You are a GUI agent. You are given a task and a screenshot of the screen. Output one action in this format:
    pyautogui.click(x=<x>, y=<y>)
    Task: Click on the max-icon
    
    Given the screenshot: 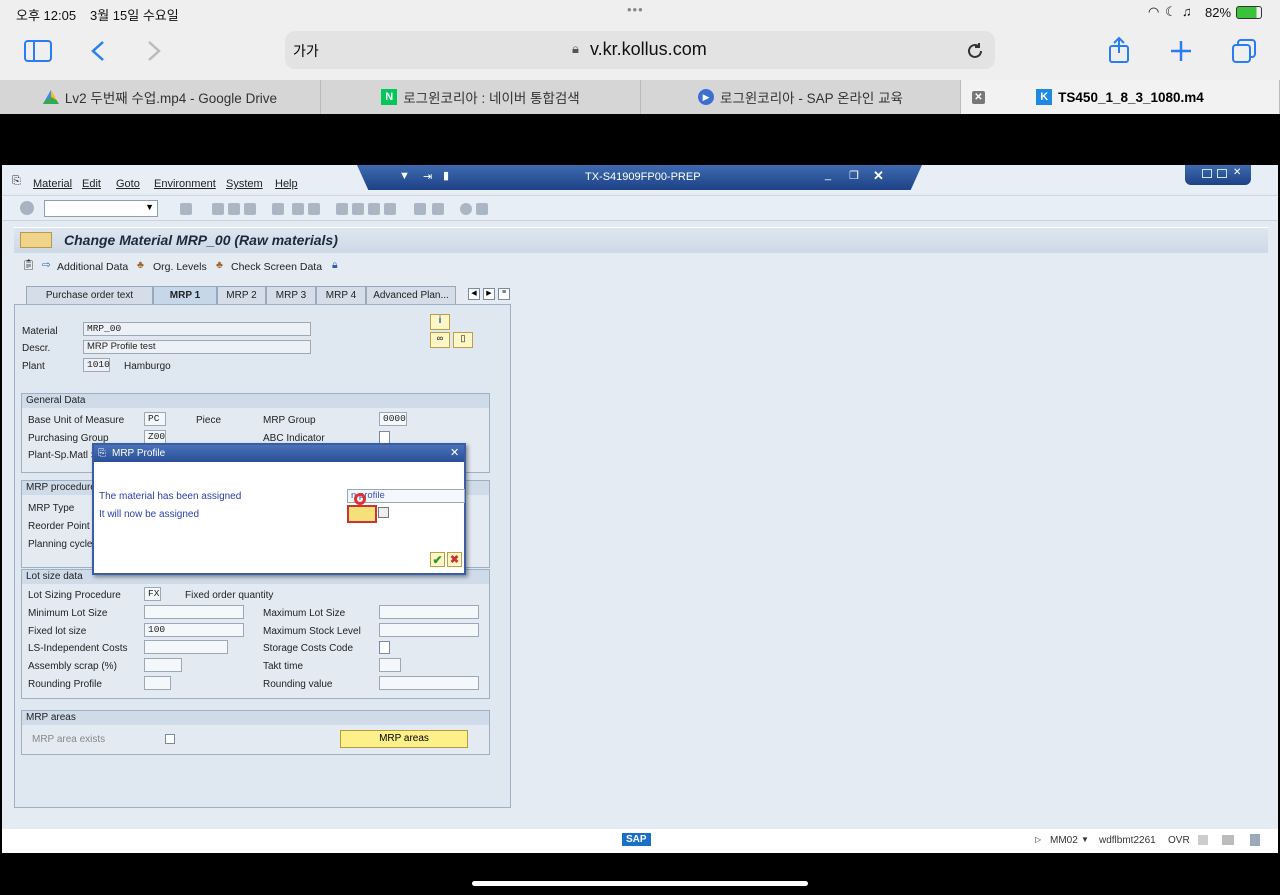 What is the action you would take?
    pyautogui.click(x=1222, y=173)
    